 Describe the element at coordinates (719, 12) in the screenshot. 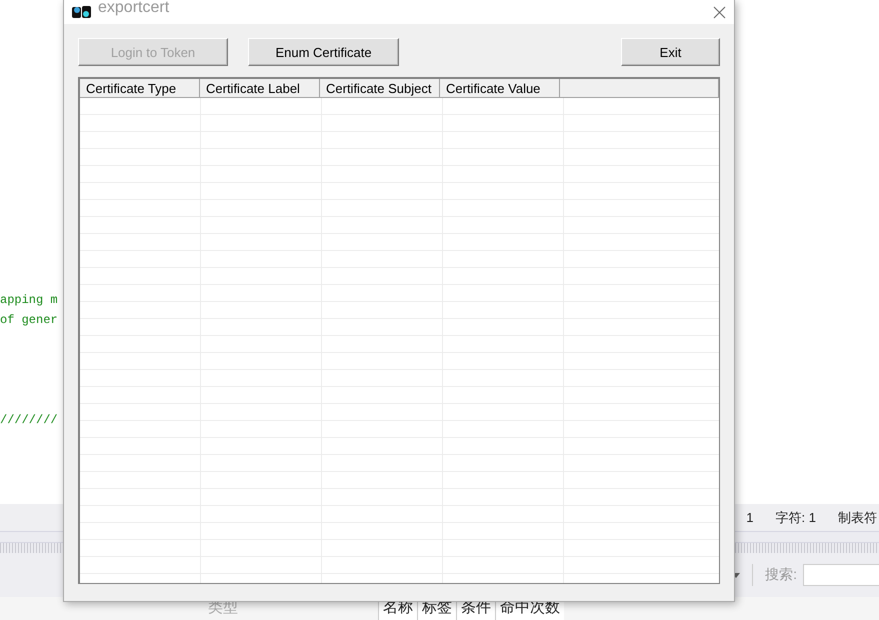

I see `close-icon` at that location.